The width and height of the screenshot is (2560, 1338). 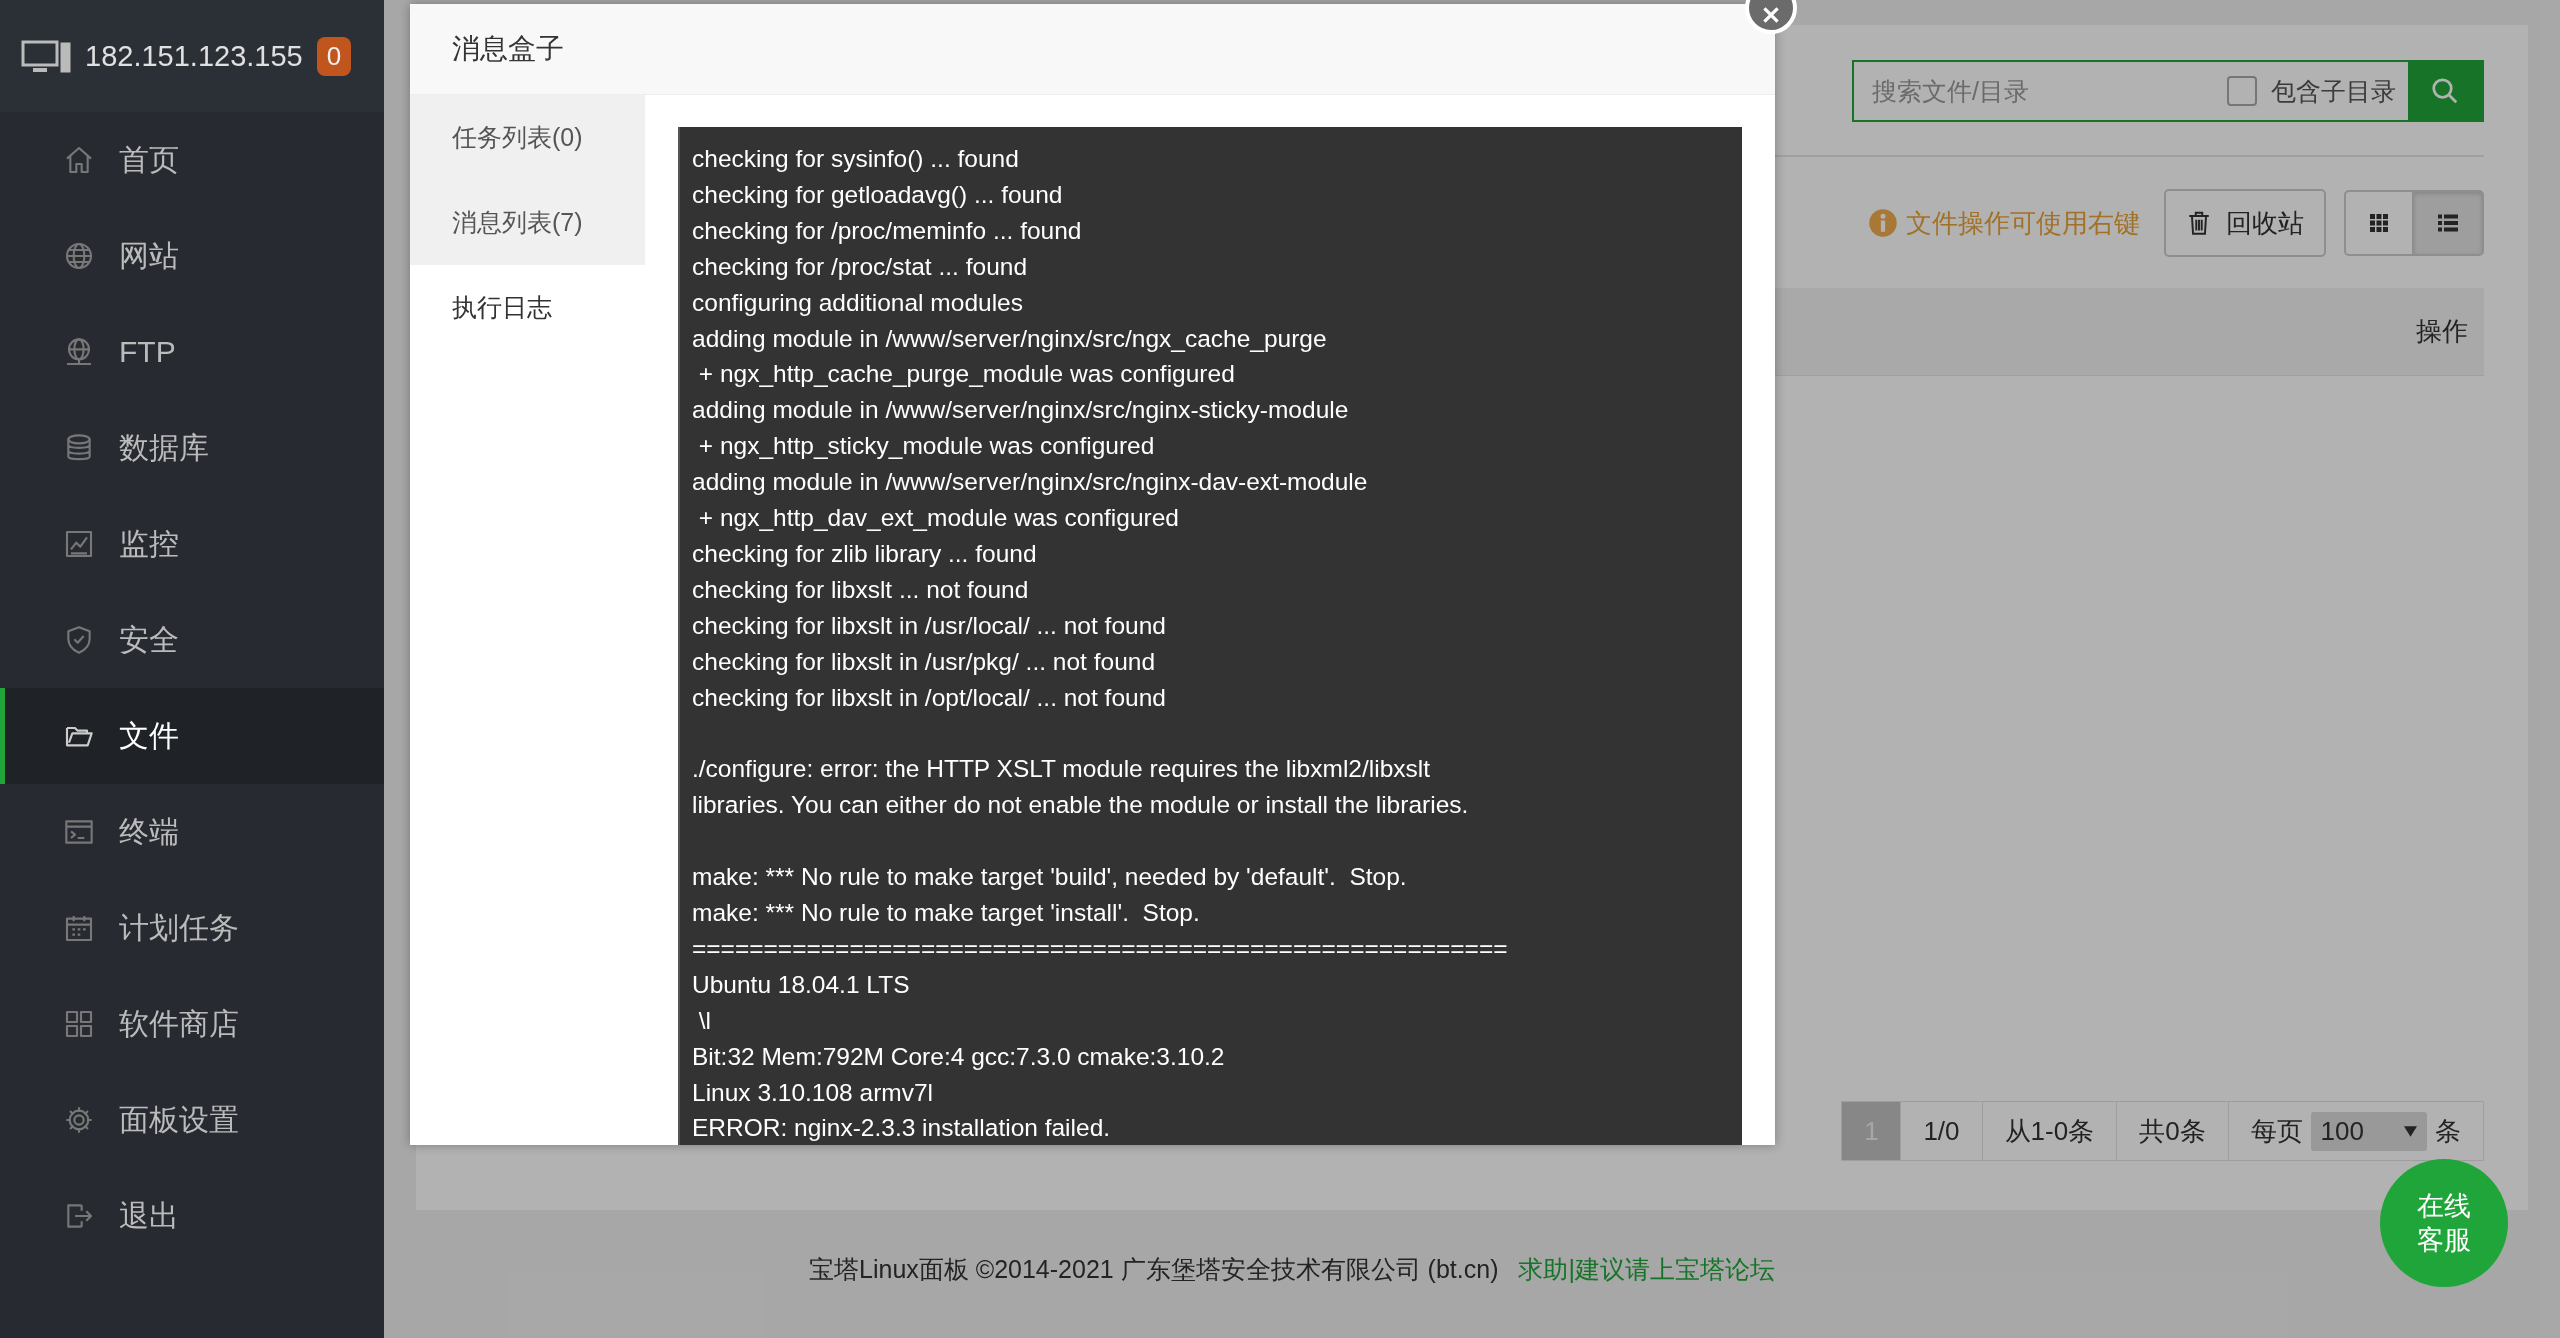 What do you see at coordinates (887, 230) in the screenshot?
I see `log-line: checking for /proc/meminfo ... found` at bounding box center [887, 230].